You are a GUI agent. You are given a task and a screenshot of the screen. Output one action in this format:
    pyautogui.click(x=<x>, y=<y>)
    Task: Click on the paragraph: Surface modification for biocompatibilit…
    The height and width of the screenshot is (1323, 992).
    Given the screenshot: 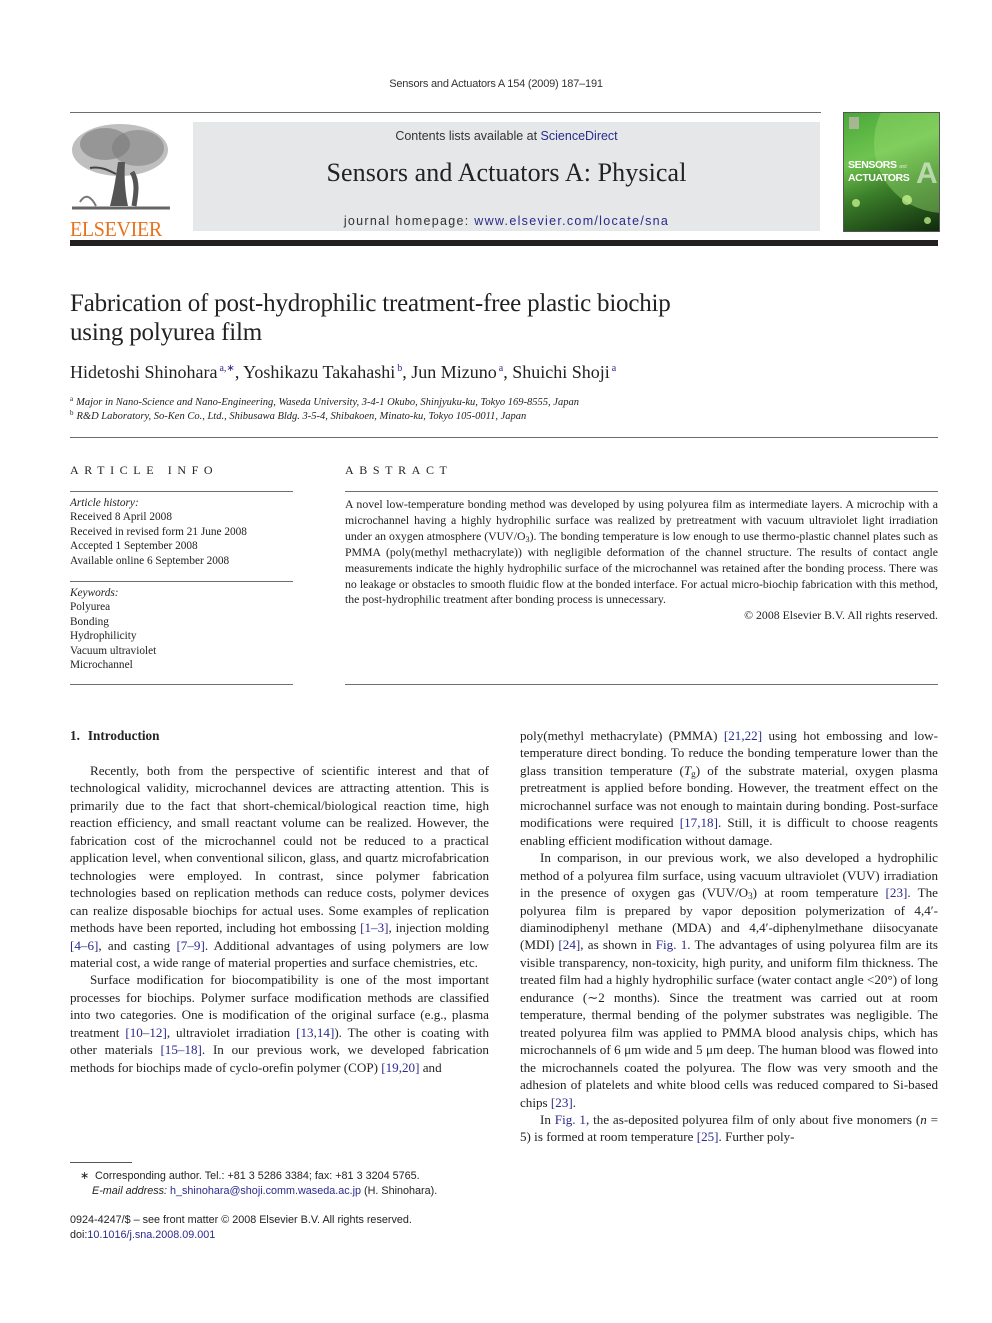 What is the action you would take?
    pyautogui.click(x=279, y=1023)
    